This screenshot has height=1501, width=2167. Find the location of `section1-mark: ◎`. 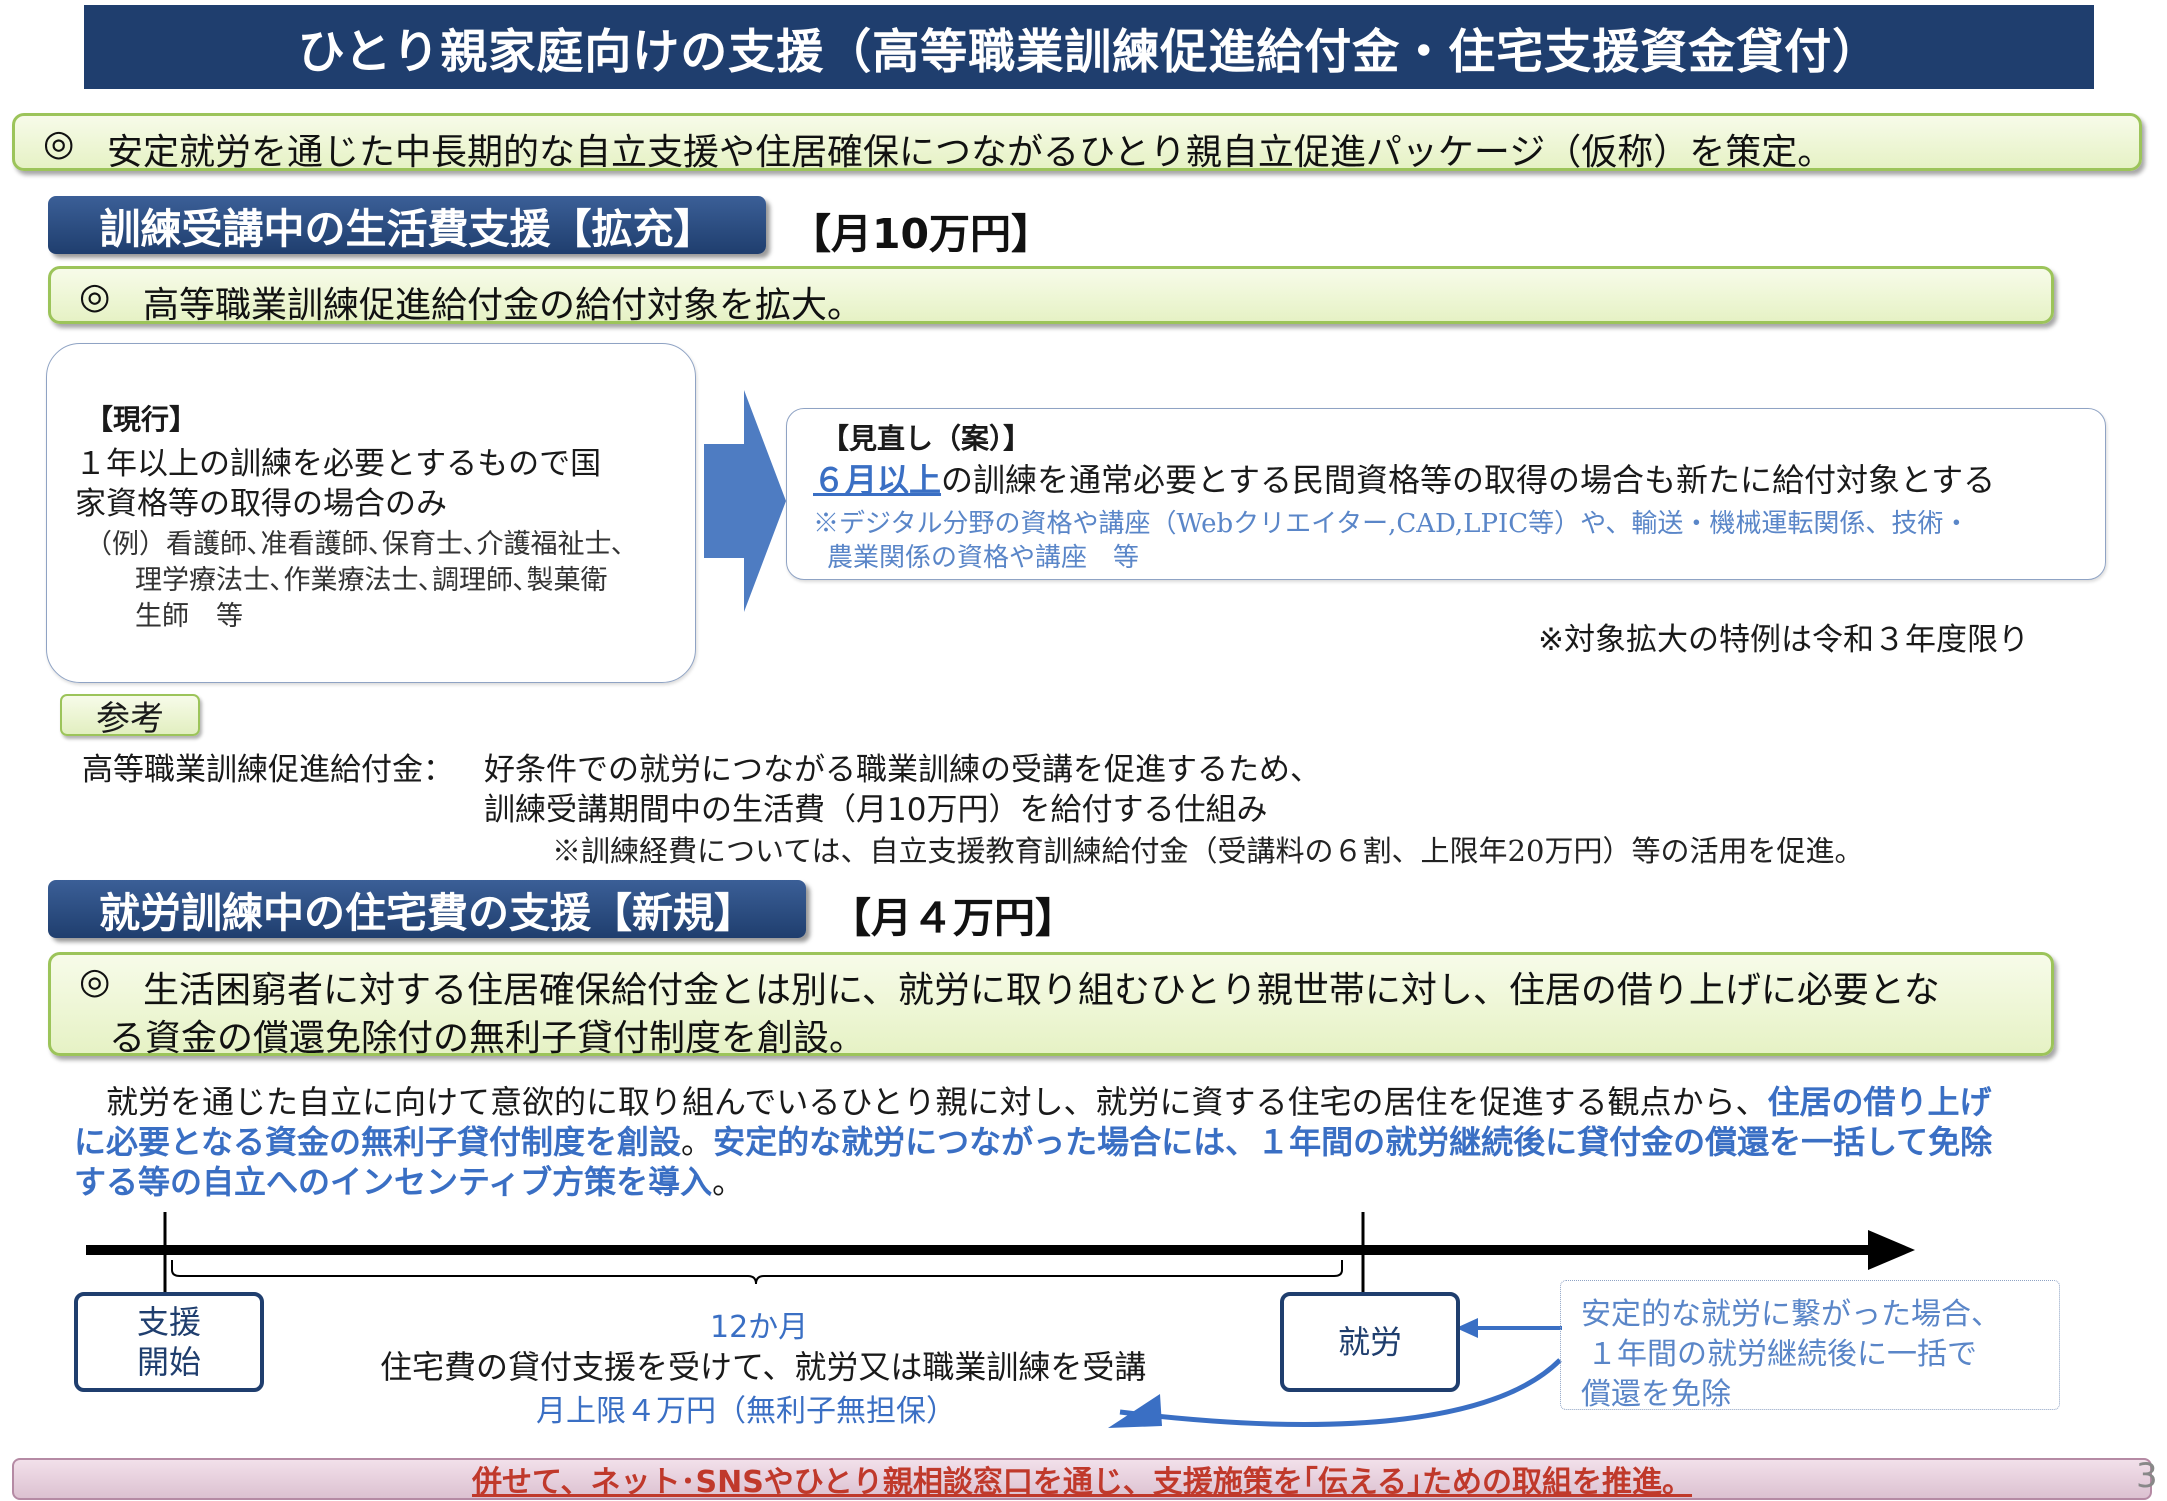

section1-mark: ◎ is located at coordinates (95, 296).